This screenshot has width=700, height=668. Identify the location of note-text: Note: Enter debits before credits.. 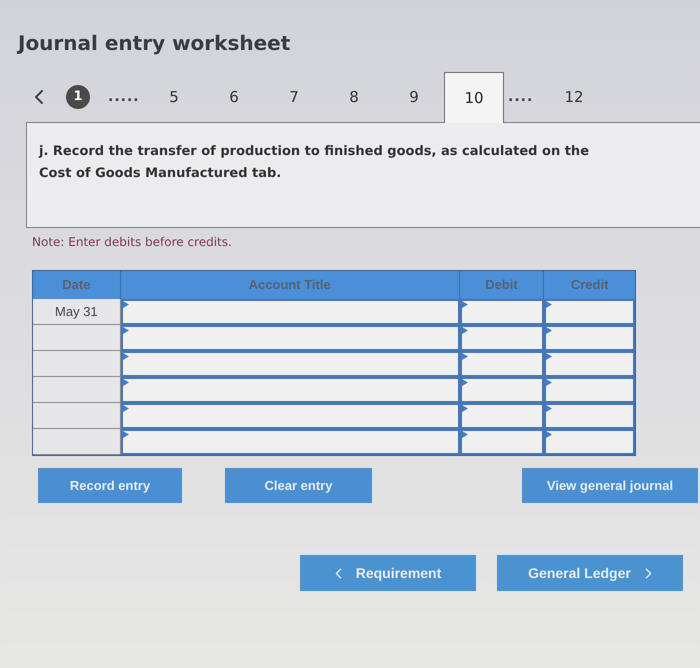
(132, 242).